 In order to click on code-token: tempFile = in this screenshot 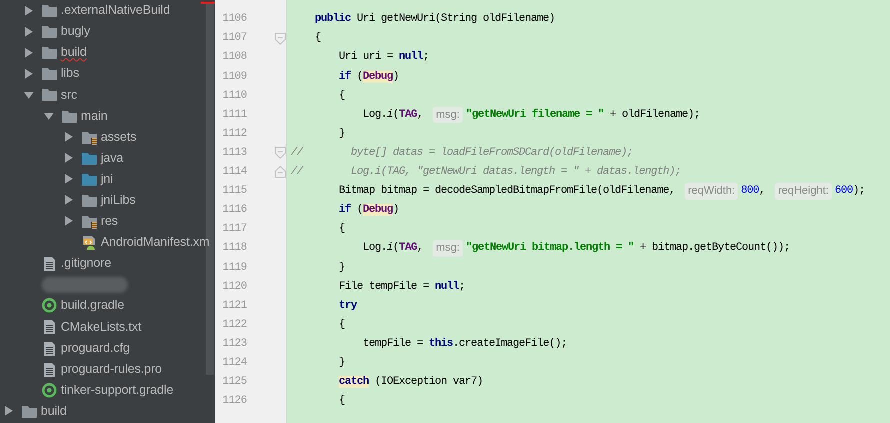, I will do `click(393, 344)`.